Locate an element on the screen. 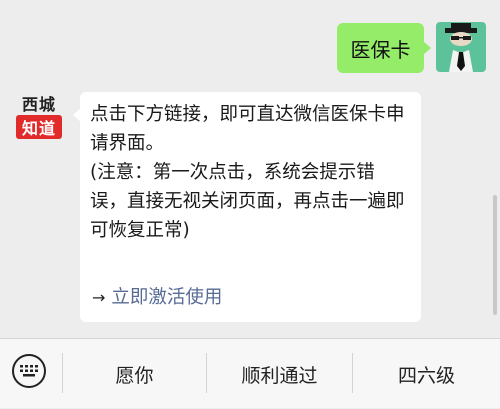  user-avatar-icon is located at coordinates (461, 47).